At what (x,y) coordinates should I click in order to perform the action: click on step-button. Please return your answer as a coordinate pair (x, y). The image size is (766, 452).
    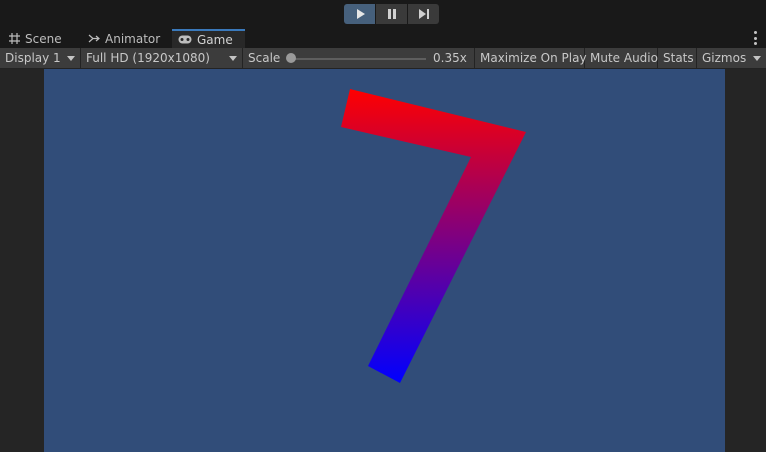
    Looking at the image, I should click on (423, 14).